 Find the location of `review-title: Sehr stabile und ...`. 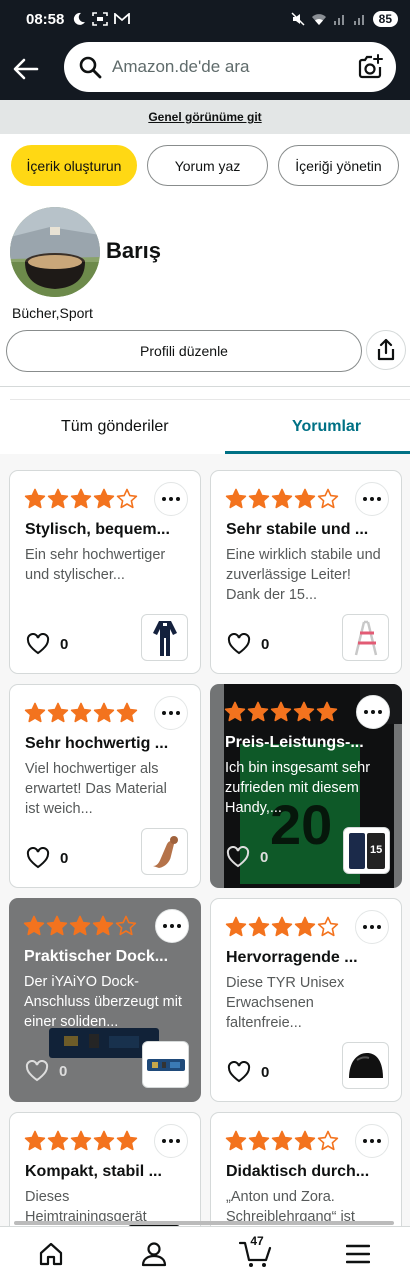

review-title: Sehr stabile und ... is located at coordinates (297, 529).